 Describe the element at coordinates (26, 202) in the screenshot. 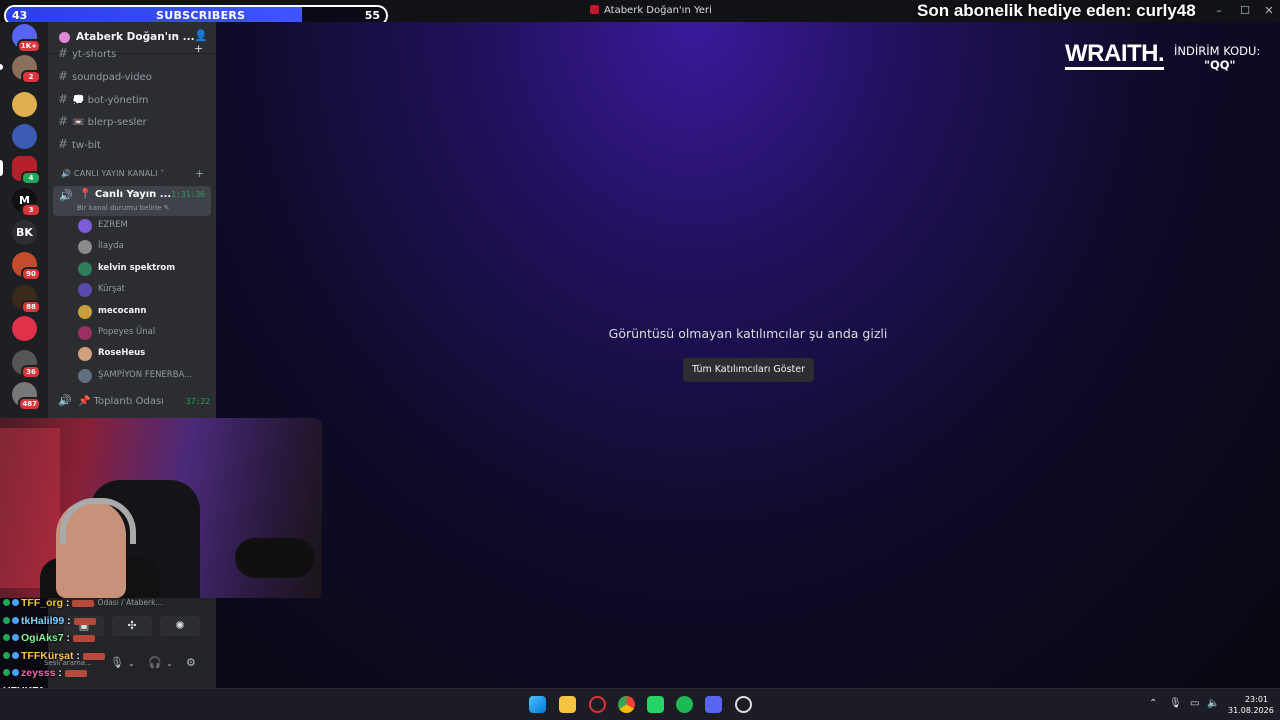

I see `server-icon: M3` at that location.